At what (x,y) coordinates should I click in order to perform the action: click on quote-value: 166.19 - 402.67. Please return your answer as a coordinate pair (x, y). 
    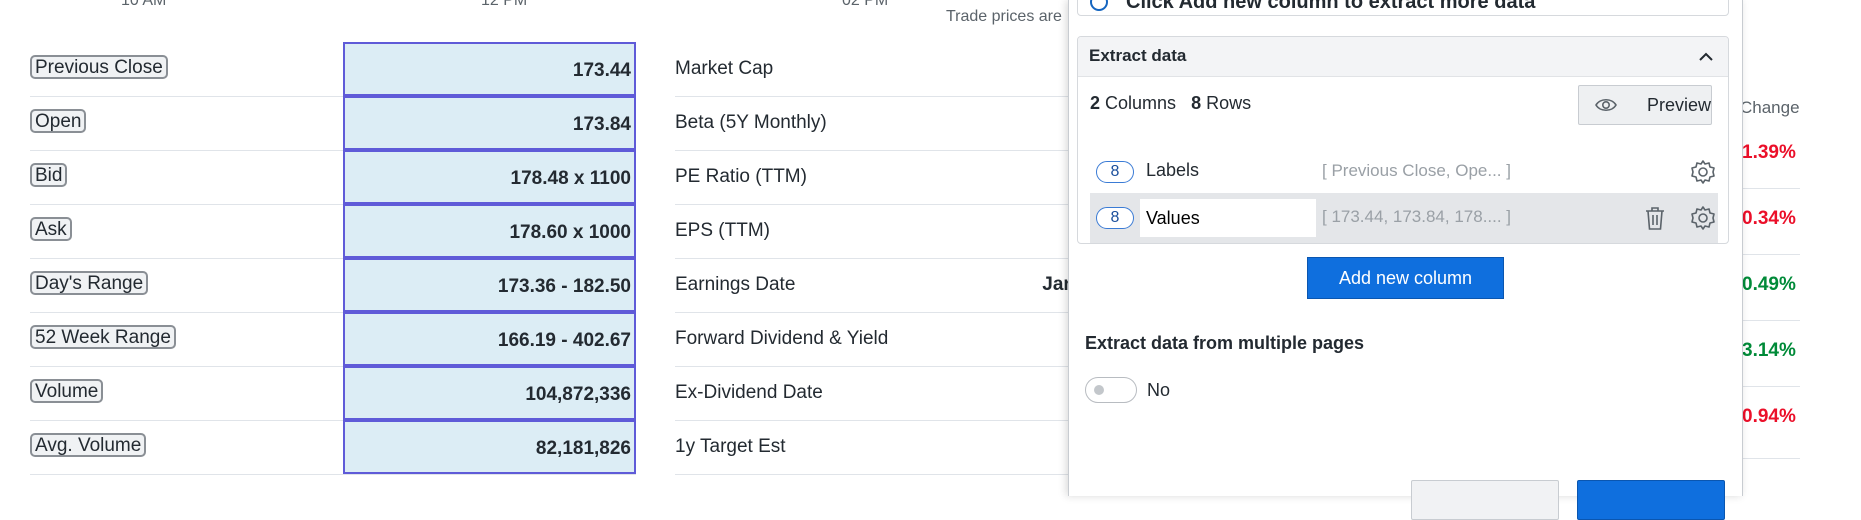
    Looking at the image, I should click on (489, 339).